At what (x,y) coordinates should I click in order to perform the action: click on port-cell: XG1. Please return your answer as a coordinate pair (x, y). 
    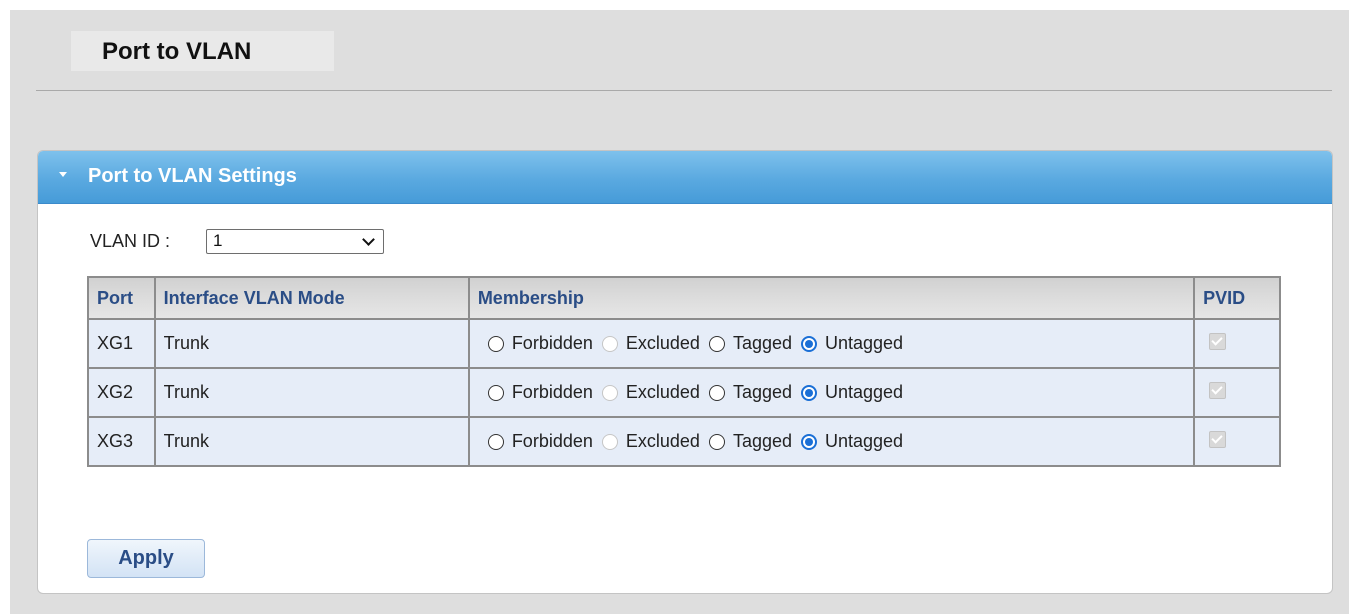
    Looking at the image, I should click on (121, 343).